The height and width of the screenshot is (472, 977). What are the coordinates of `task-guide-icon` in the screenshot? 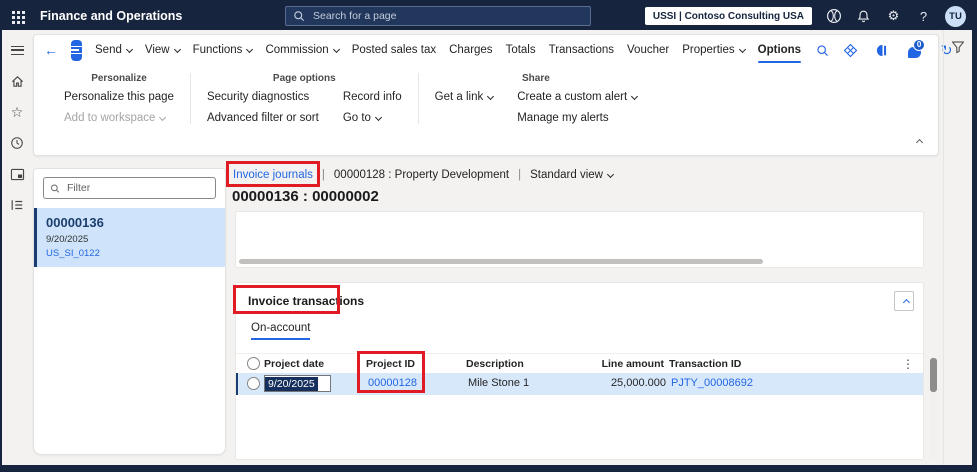 It's located at (882, 50).